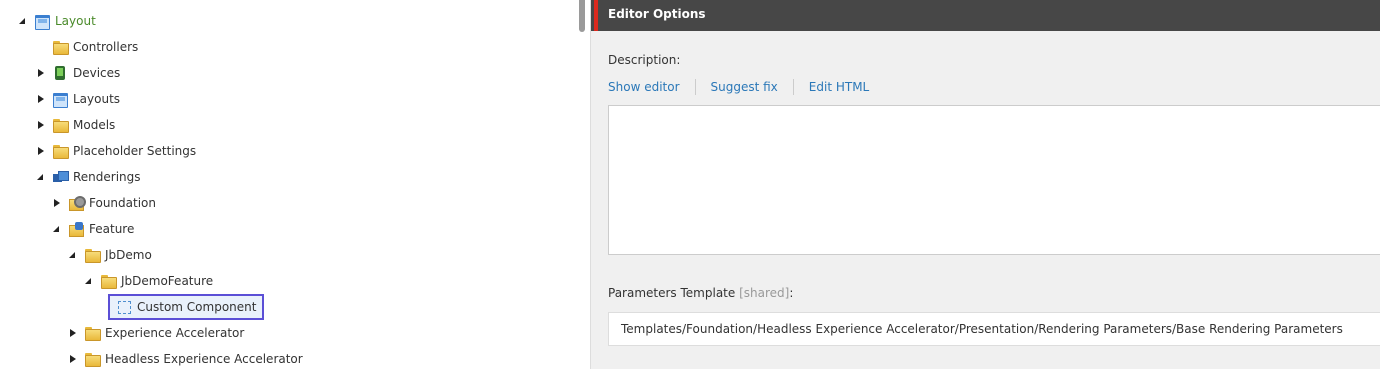 The height and width of the screenshot is (369, 1380). I want to click on foundation-folder-icon, so click(77, 203).